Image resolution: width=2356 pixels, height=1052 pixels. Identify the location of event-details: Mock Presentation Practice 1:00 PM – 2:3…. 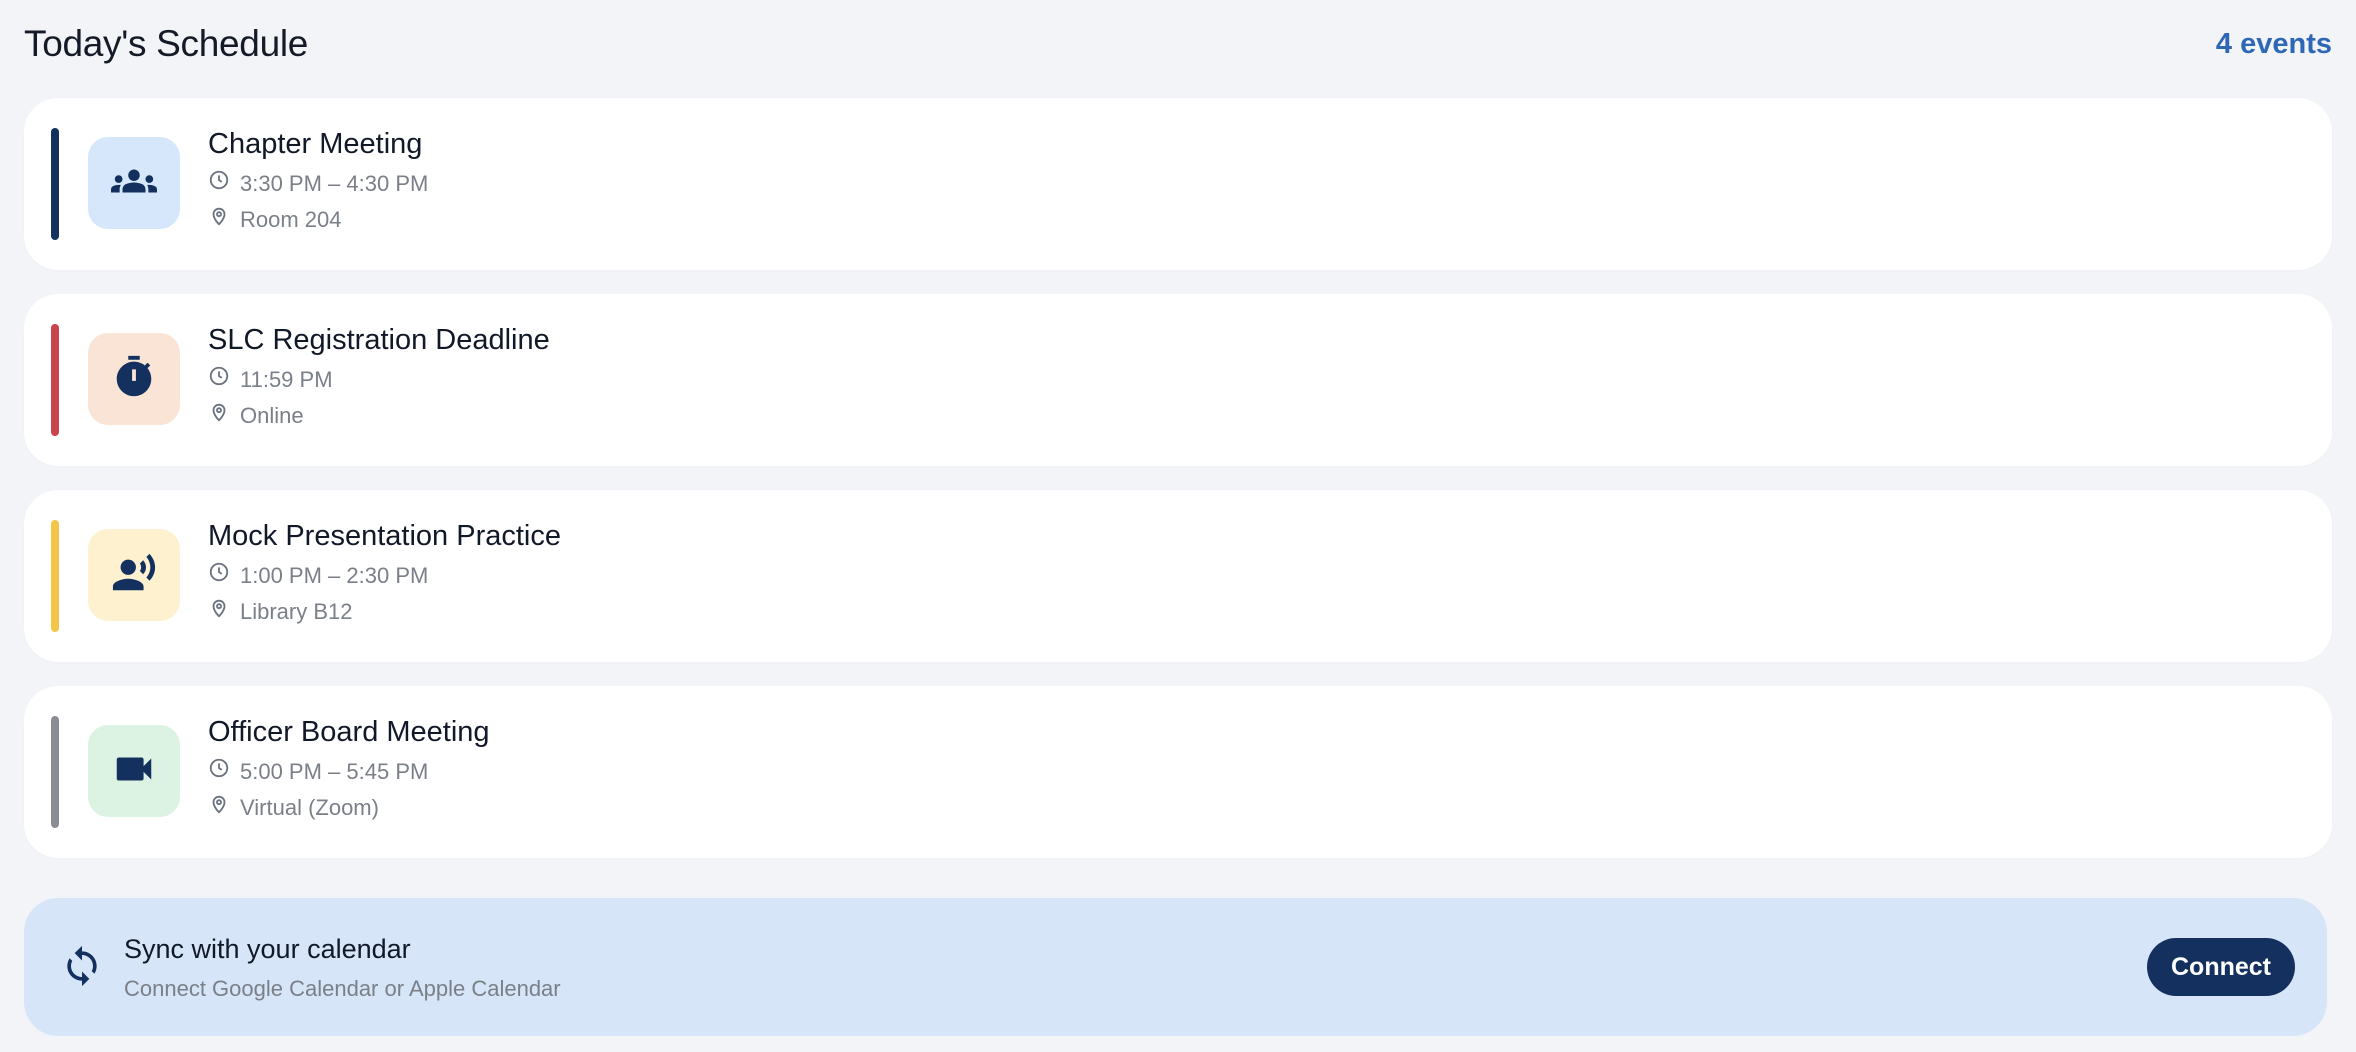
(384, 572).